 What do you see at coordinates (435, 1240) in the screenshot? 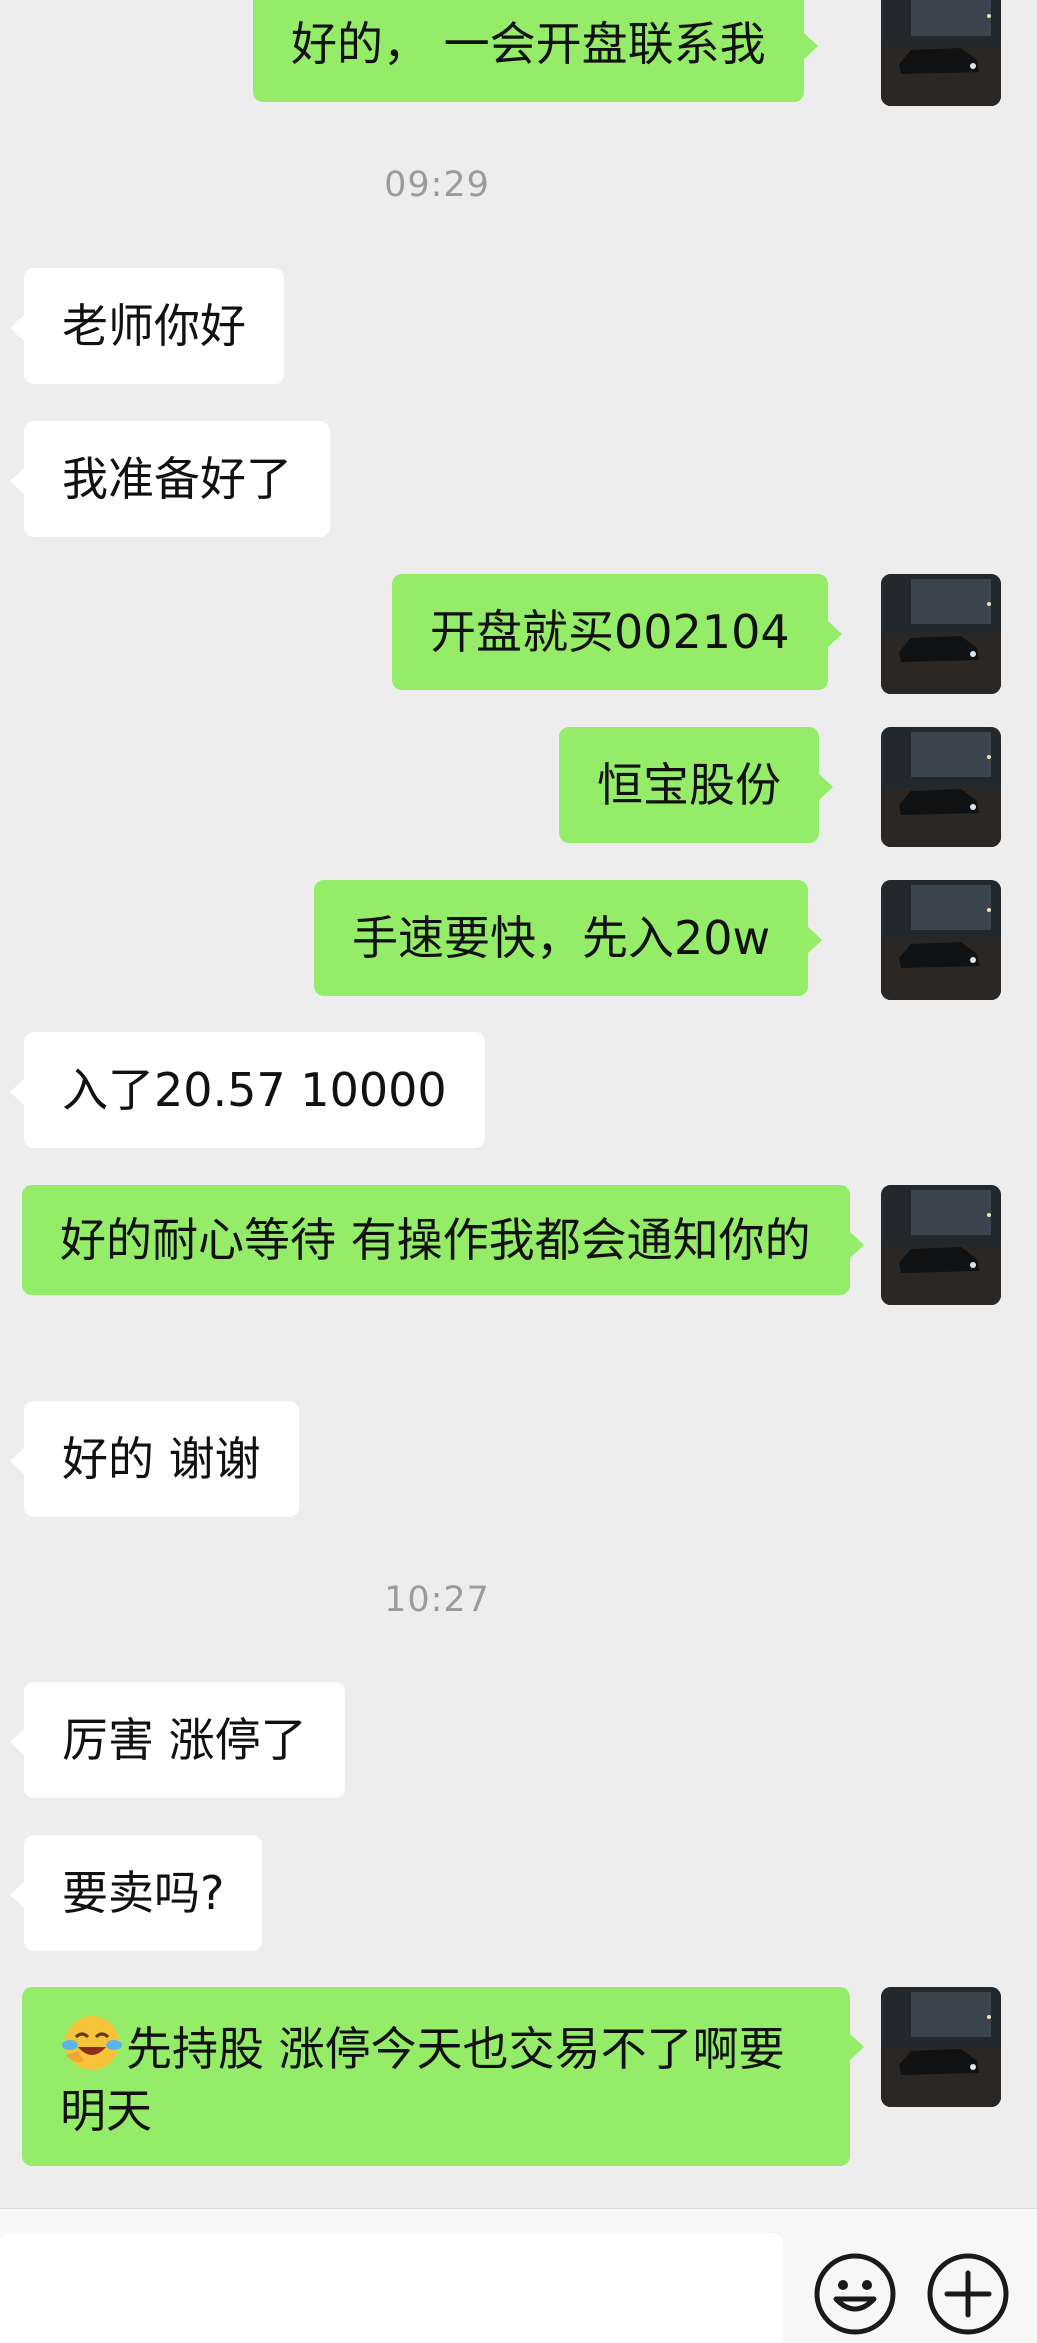
I see `message-text: 好的耐心等待 有操作我都会通知你的` at bounding box center [435, 1240].